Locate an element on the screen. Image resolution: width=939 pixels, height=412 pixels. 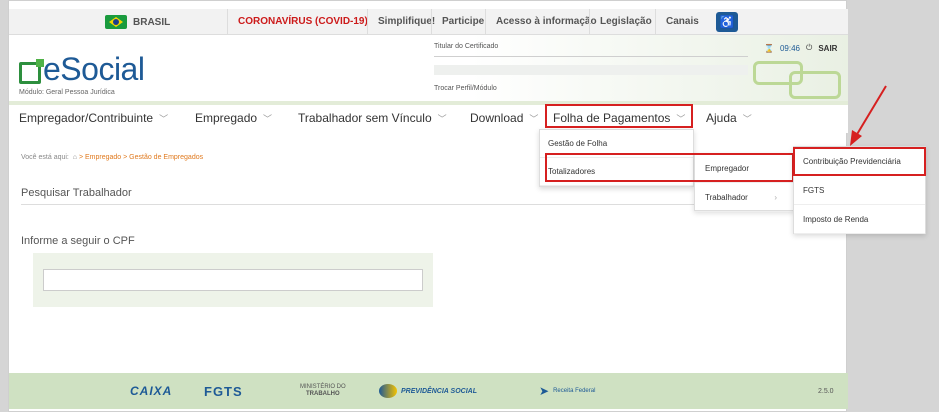
menu-item-trabalhador: Trabalhador › is located at coordinates (744, 197).